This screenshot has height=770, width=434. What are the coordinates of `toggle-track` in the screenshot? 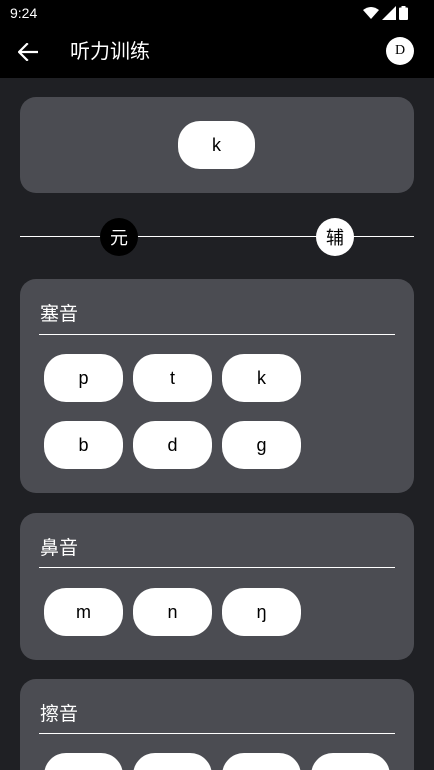 It's located at (217, 236).